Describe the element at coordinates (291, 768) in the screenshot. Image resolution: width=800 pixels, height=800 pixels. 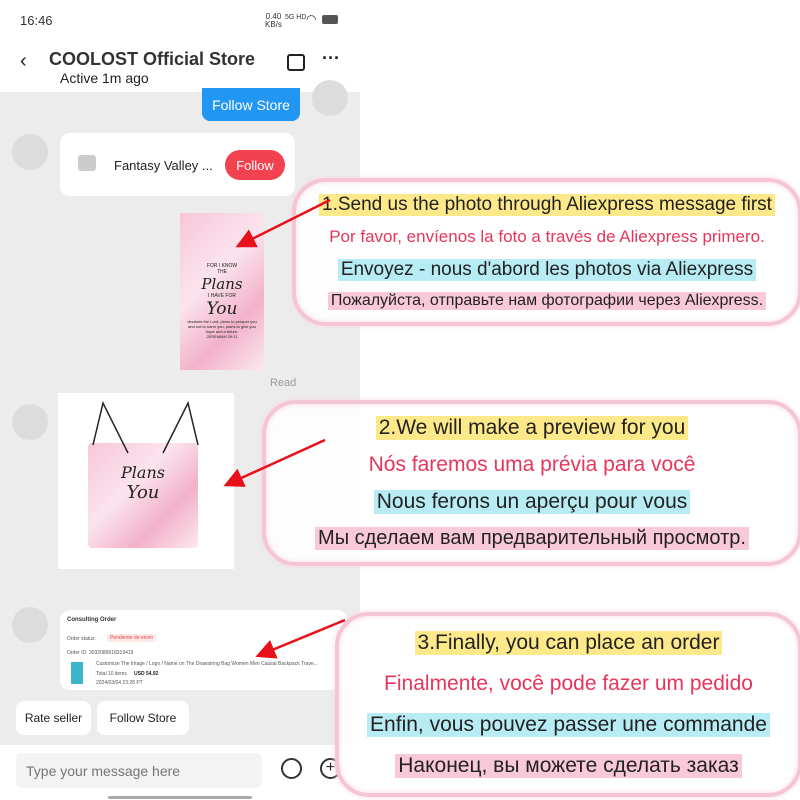
I see `emoji-icon` at that location.